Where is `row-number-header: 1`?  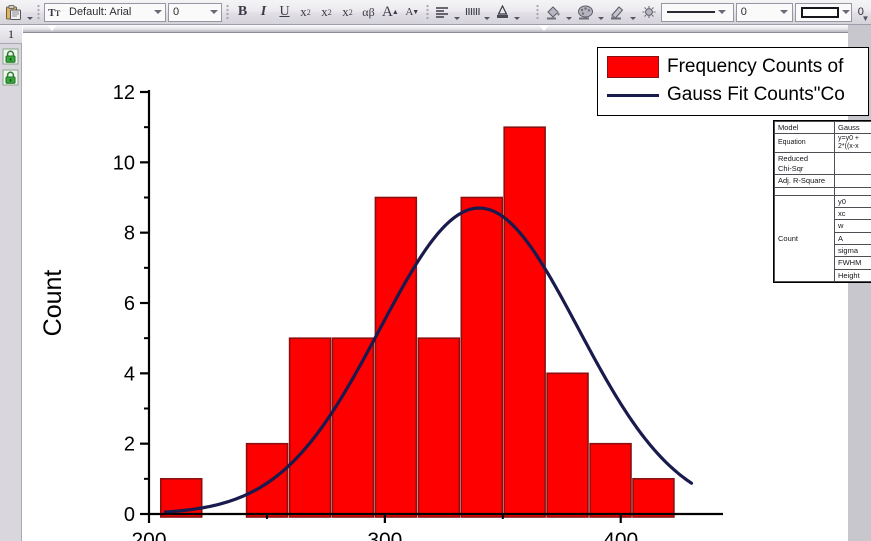
row-number-header: 1 is located at coordinates (11, 34).